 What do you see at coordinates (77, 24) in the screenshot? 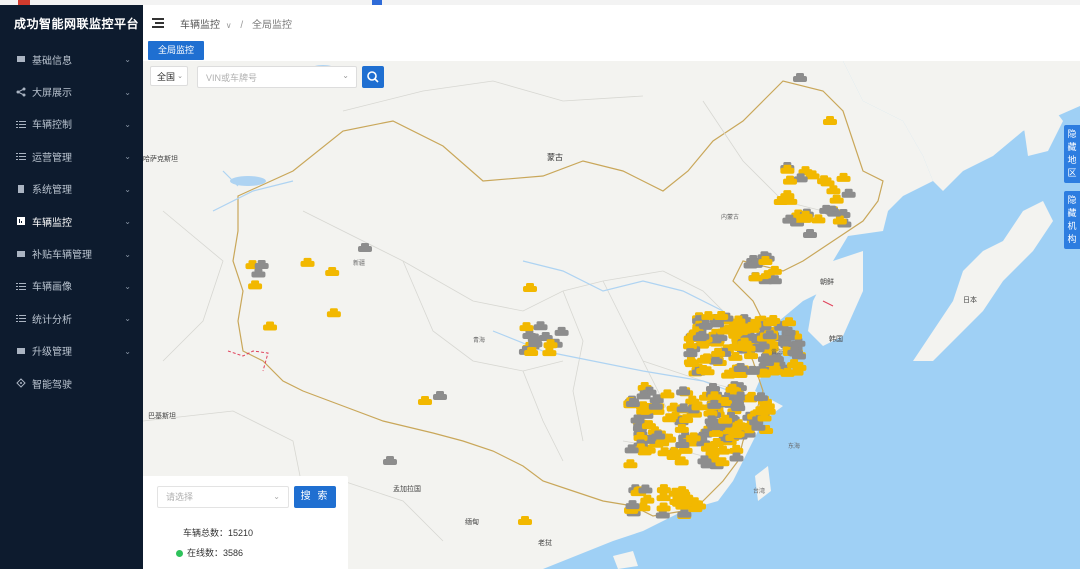
I see `app-title: 成功智能网联监控平台` at bounding box center [77, 24].